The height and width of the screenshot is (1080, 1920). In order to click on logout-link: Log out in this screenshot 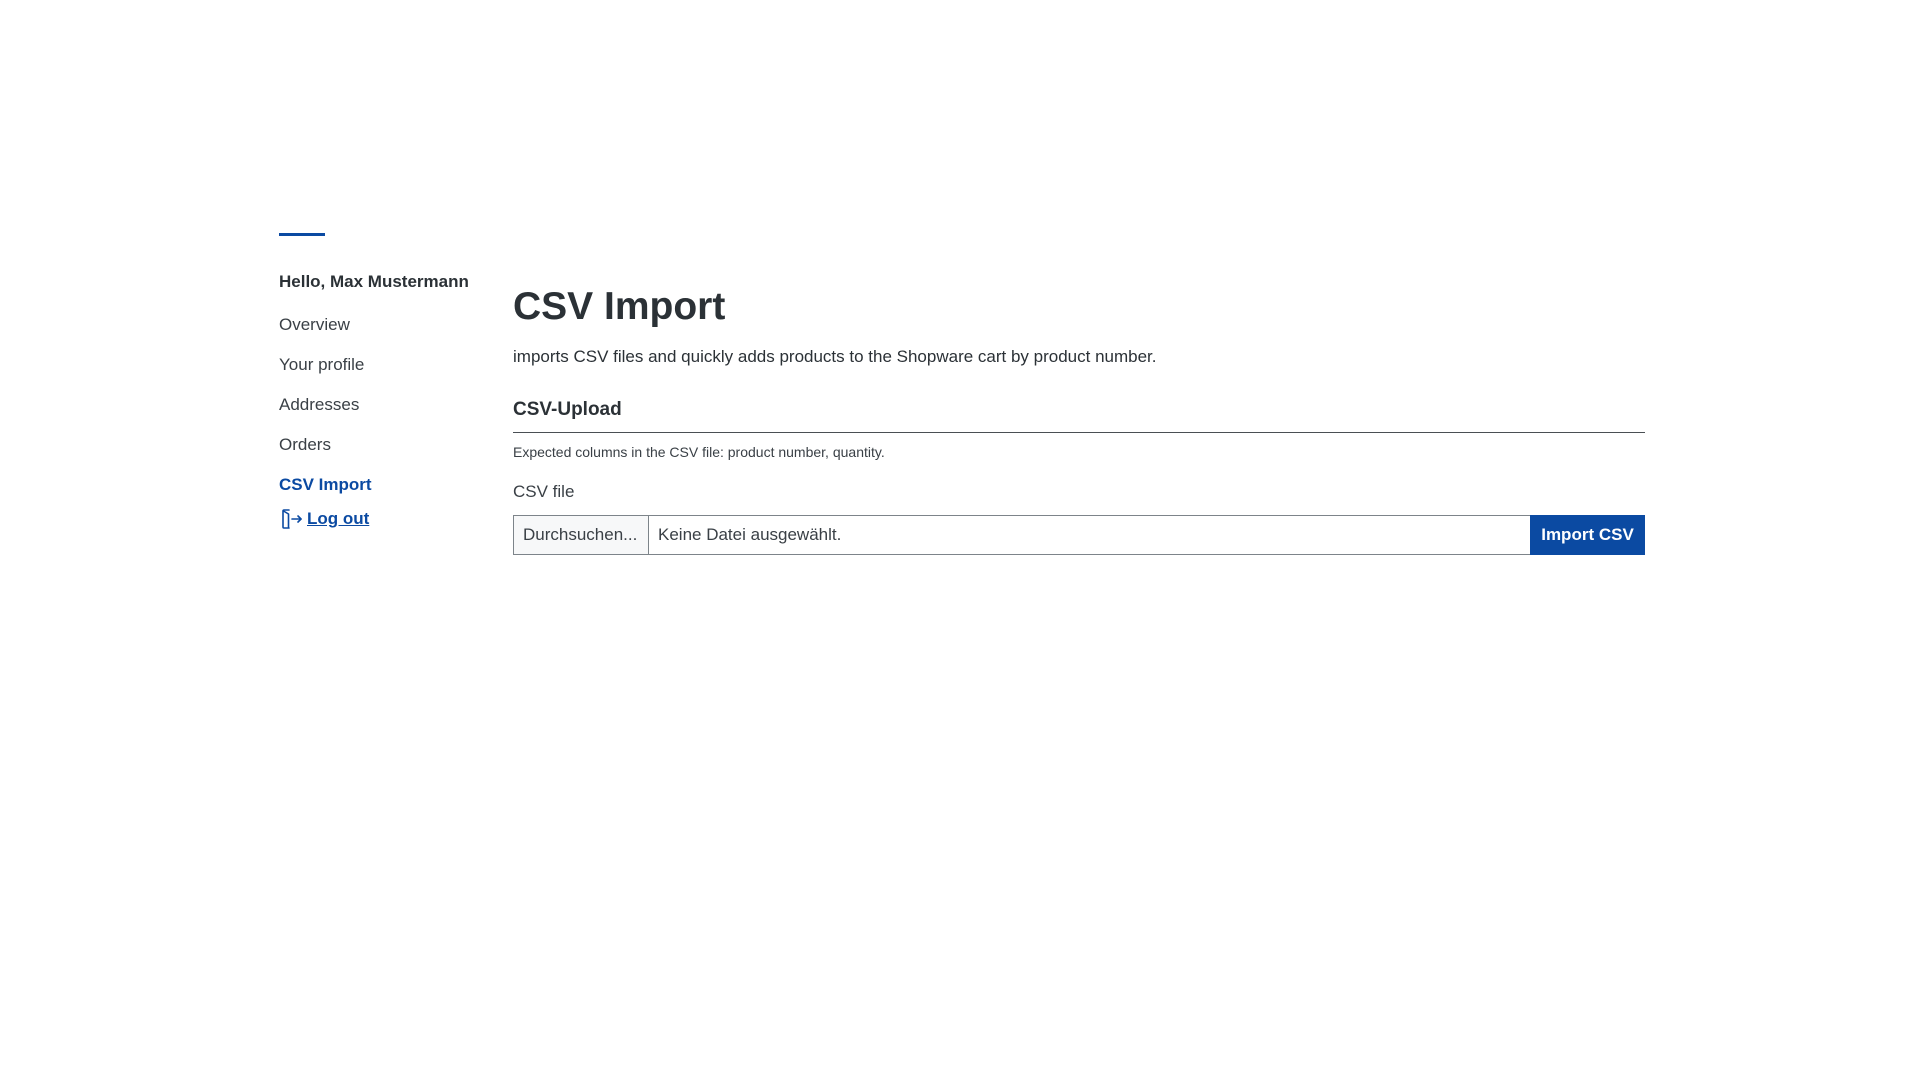, I will do `click(384, 519)`.